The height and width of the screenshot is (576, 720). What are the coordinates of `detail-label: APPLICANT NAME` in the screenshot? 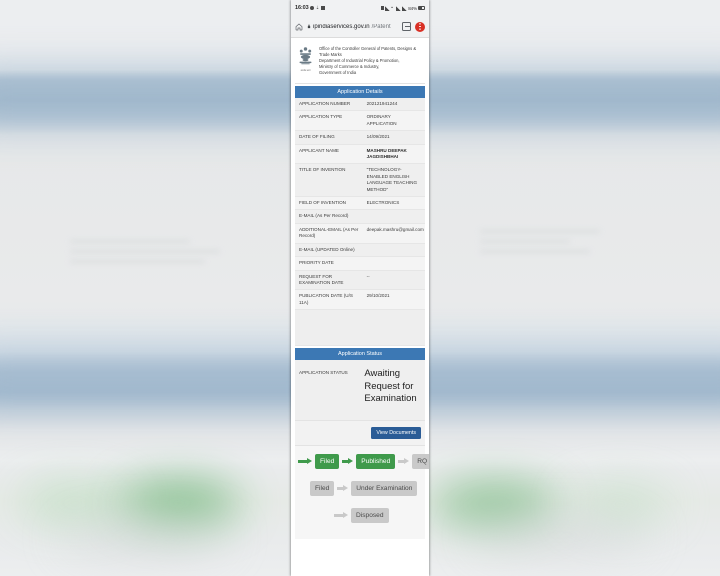 It's located at (329, 154).